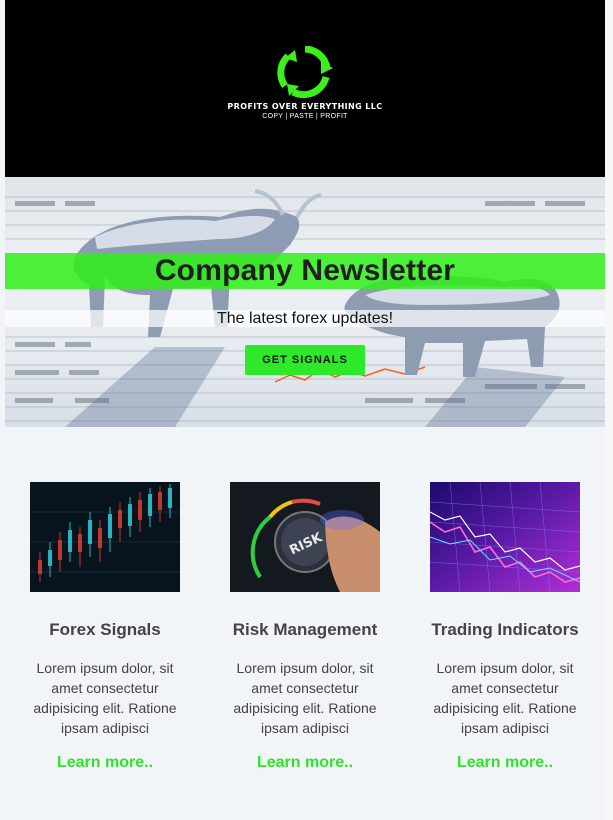 The width and height of the screenshot is (613, 820). I want to click on get-signals-button: GET SIGNALS, so click(305, 360).